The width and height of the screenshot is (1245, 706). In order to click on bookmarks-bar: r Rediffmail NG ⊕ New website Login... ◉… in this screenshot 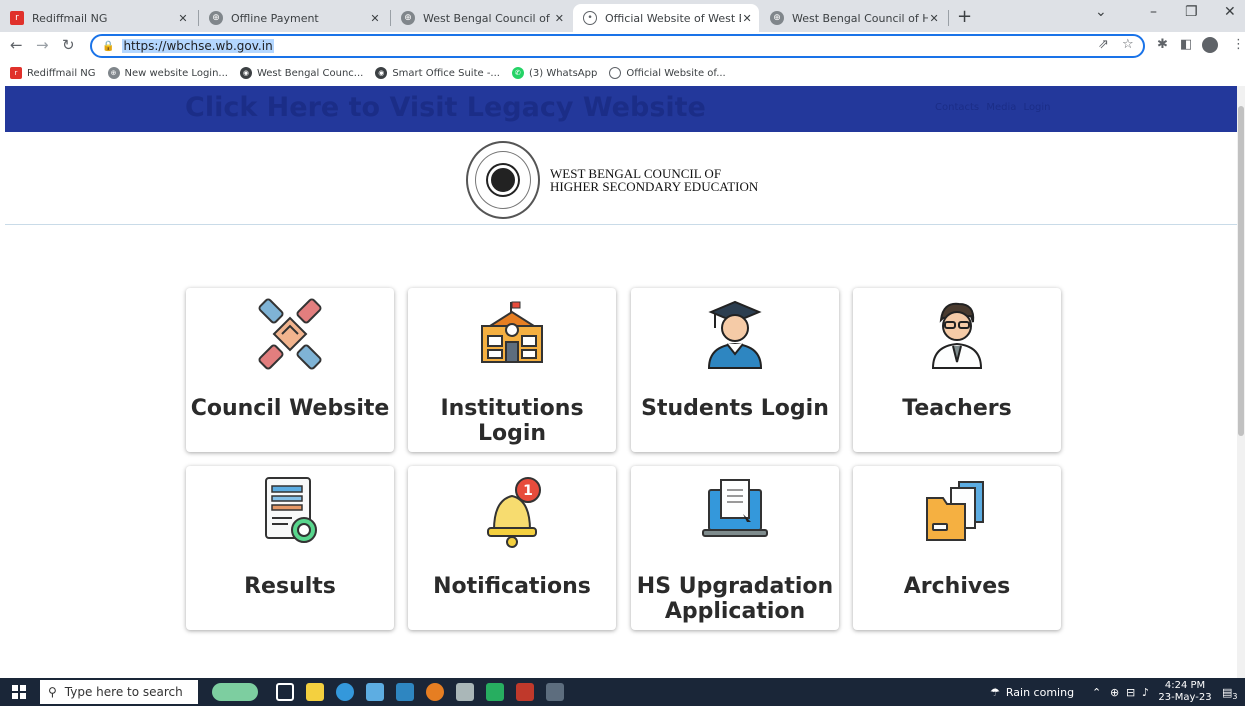, I will do `click(622, 73)`.